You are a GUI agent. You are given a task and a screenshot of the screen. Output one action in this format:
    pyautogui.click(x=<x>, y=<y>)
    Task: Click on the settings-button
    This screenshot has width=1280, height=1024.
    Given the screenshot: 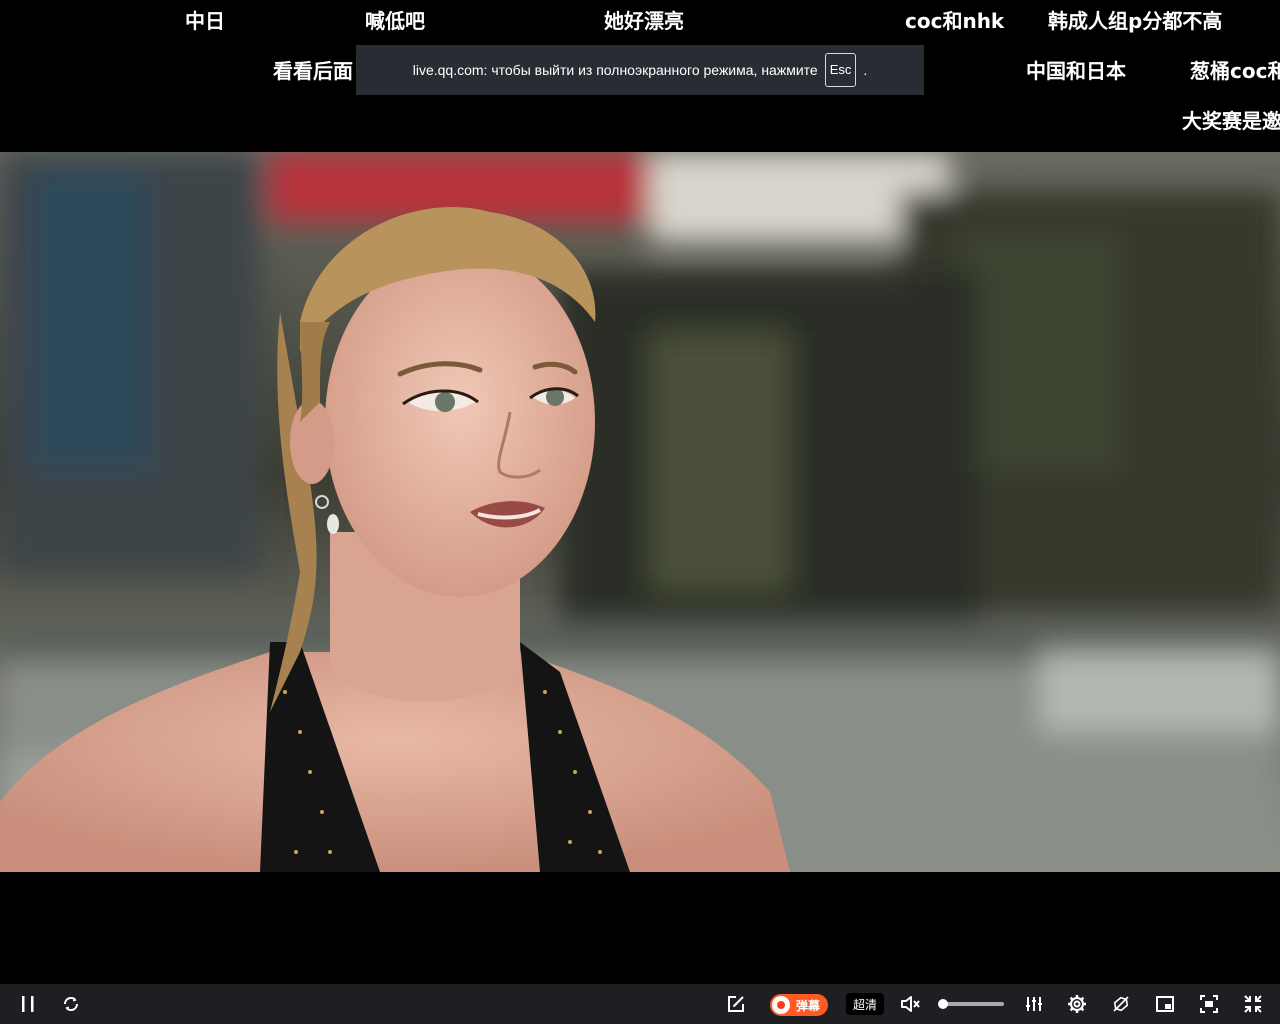 What is the action you would take?
    pyautogui.click(x=1077, y=1004)
    